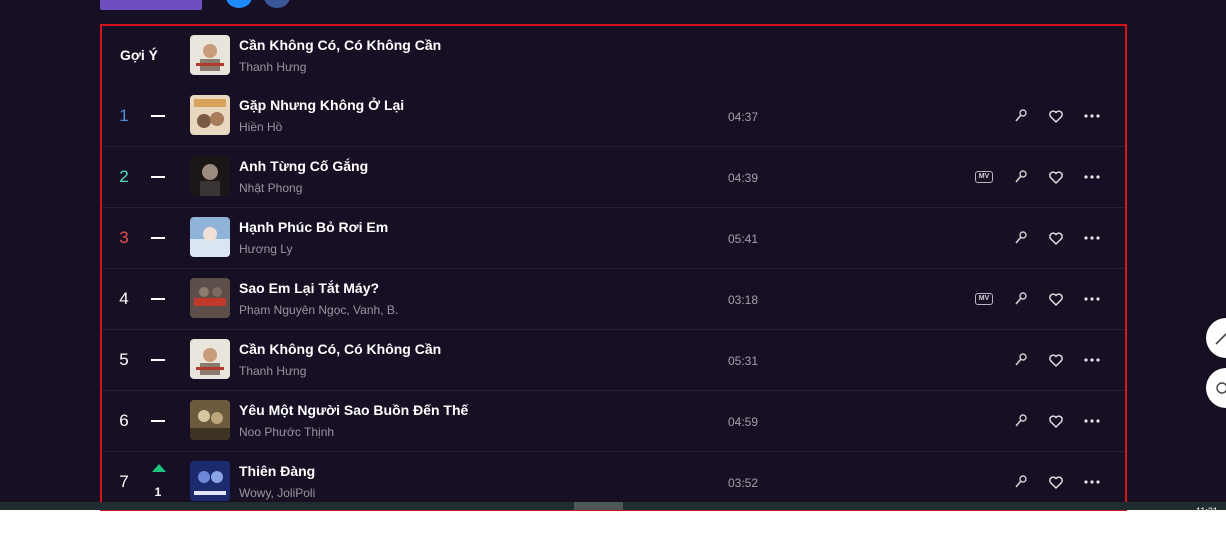 This screenshot has width=1226, height=536. What do you see at coordinates (124, 359) in the screenshot?
I see `rank-number: 5` at bounding box center [124, 359].